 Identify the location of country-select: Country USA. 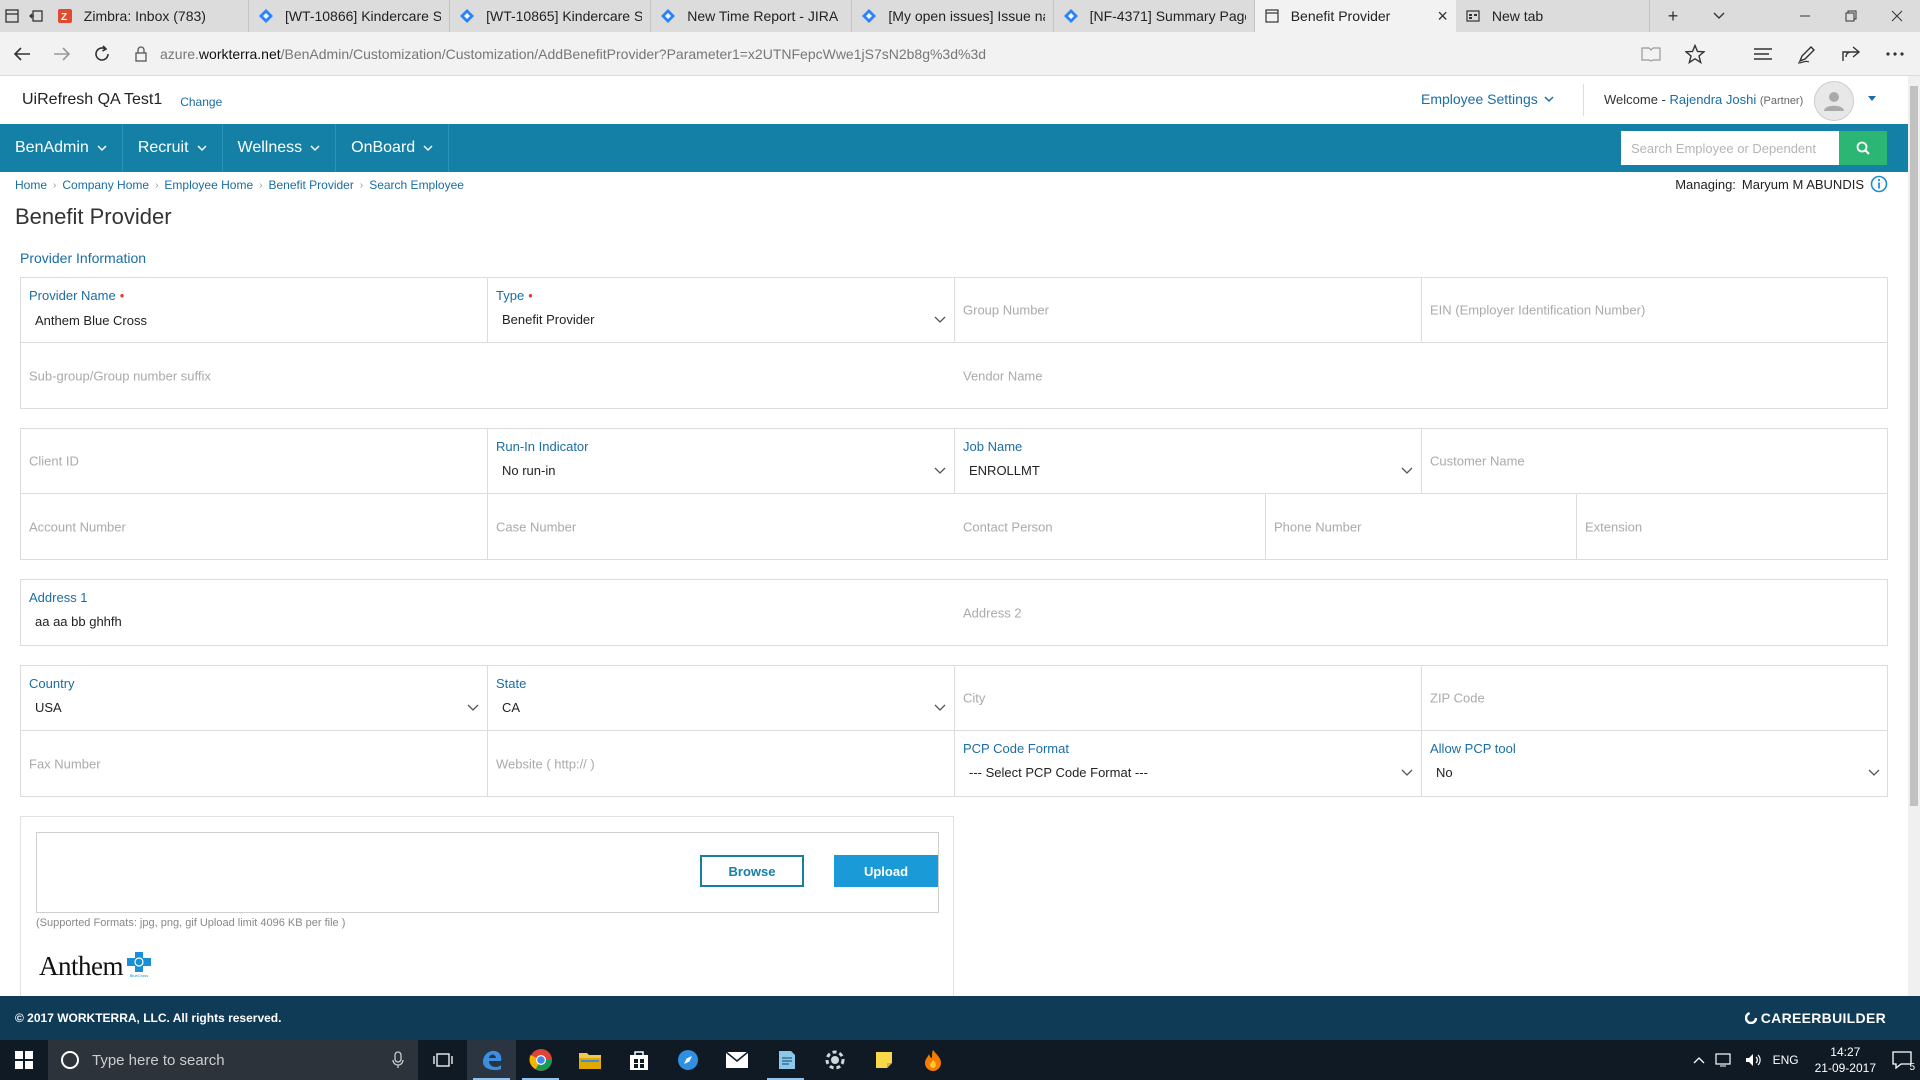
(254, 698).